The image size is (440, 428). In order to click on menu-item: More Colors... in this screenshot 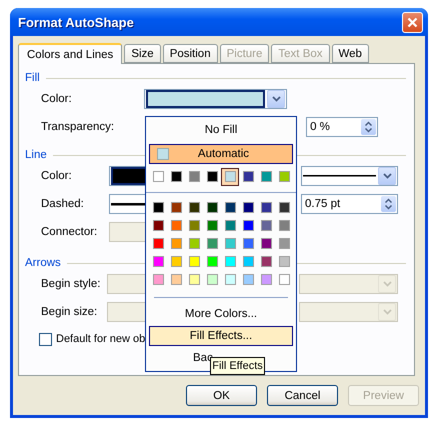, I will do `click(221, 314)`.